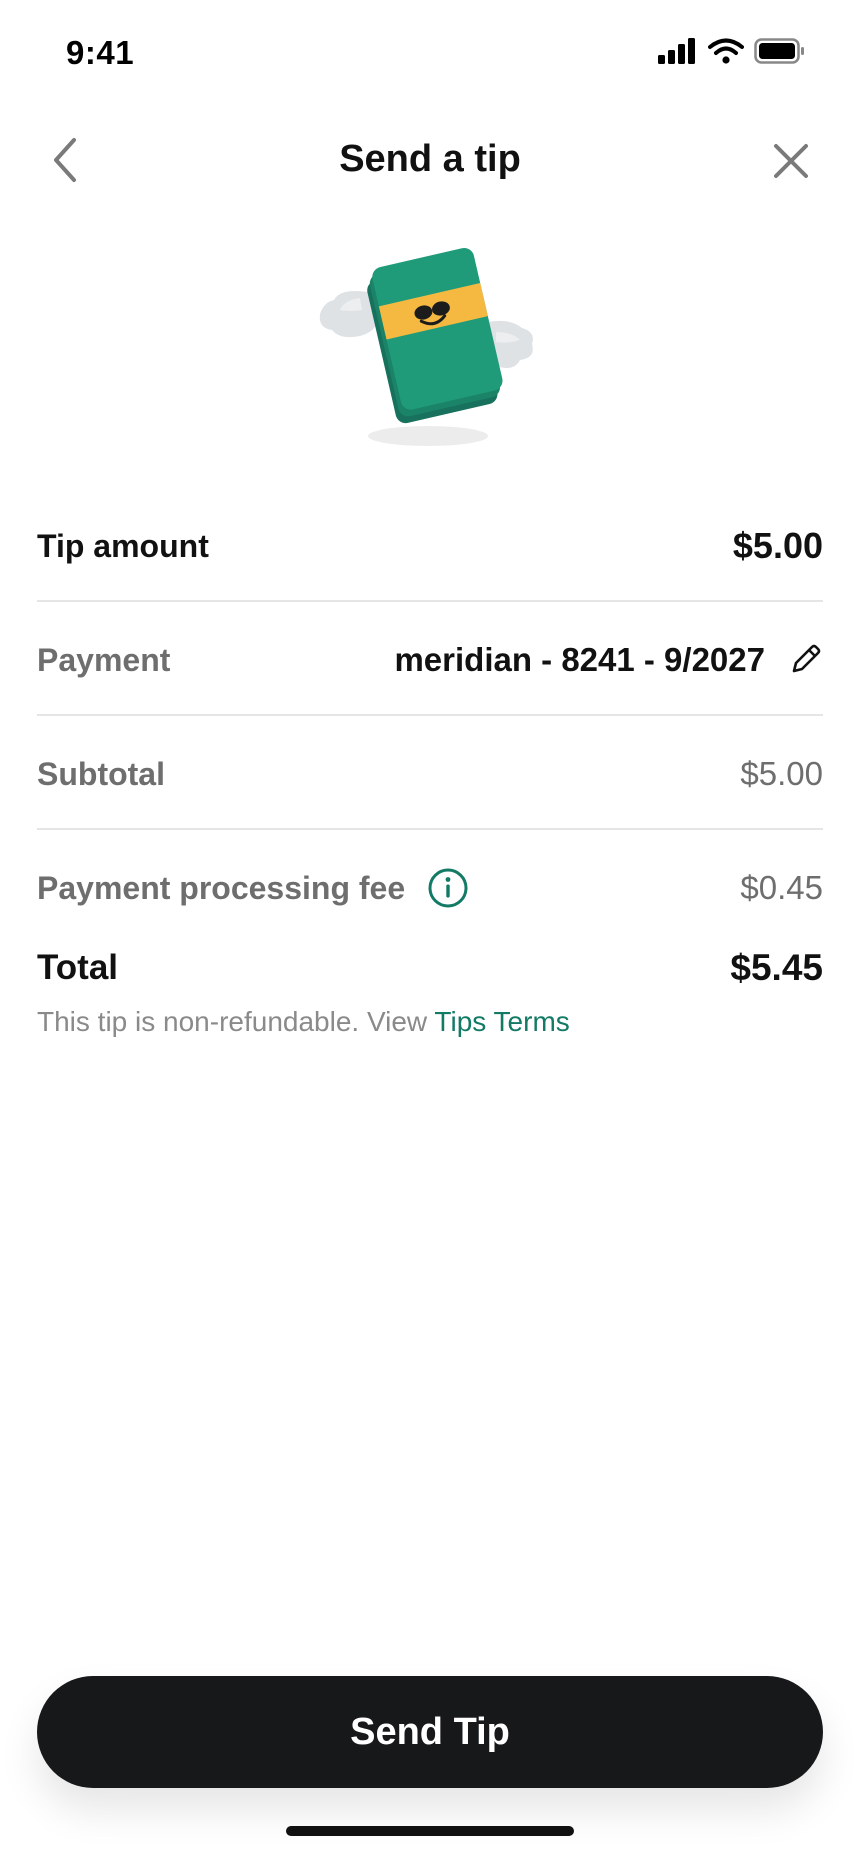 This screenshot has height=1864, width=860. I want to click on close-icon, so click(791, 161).